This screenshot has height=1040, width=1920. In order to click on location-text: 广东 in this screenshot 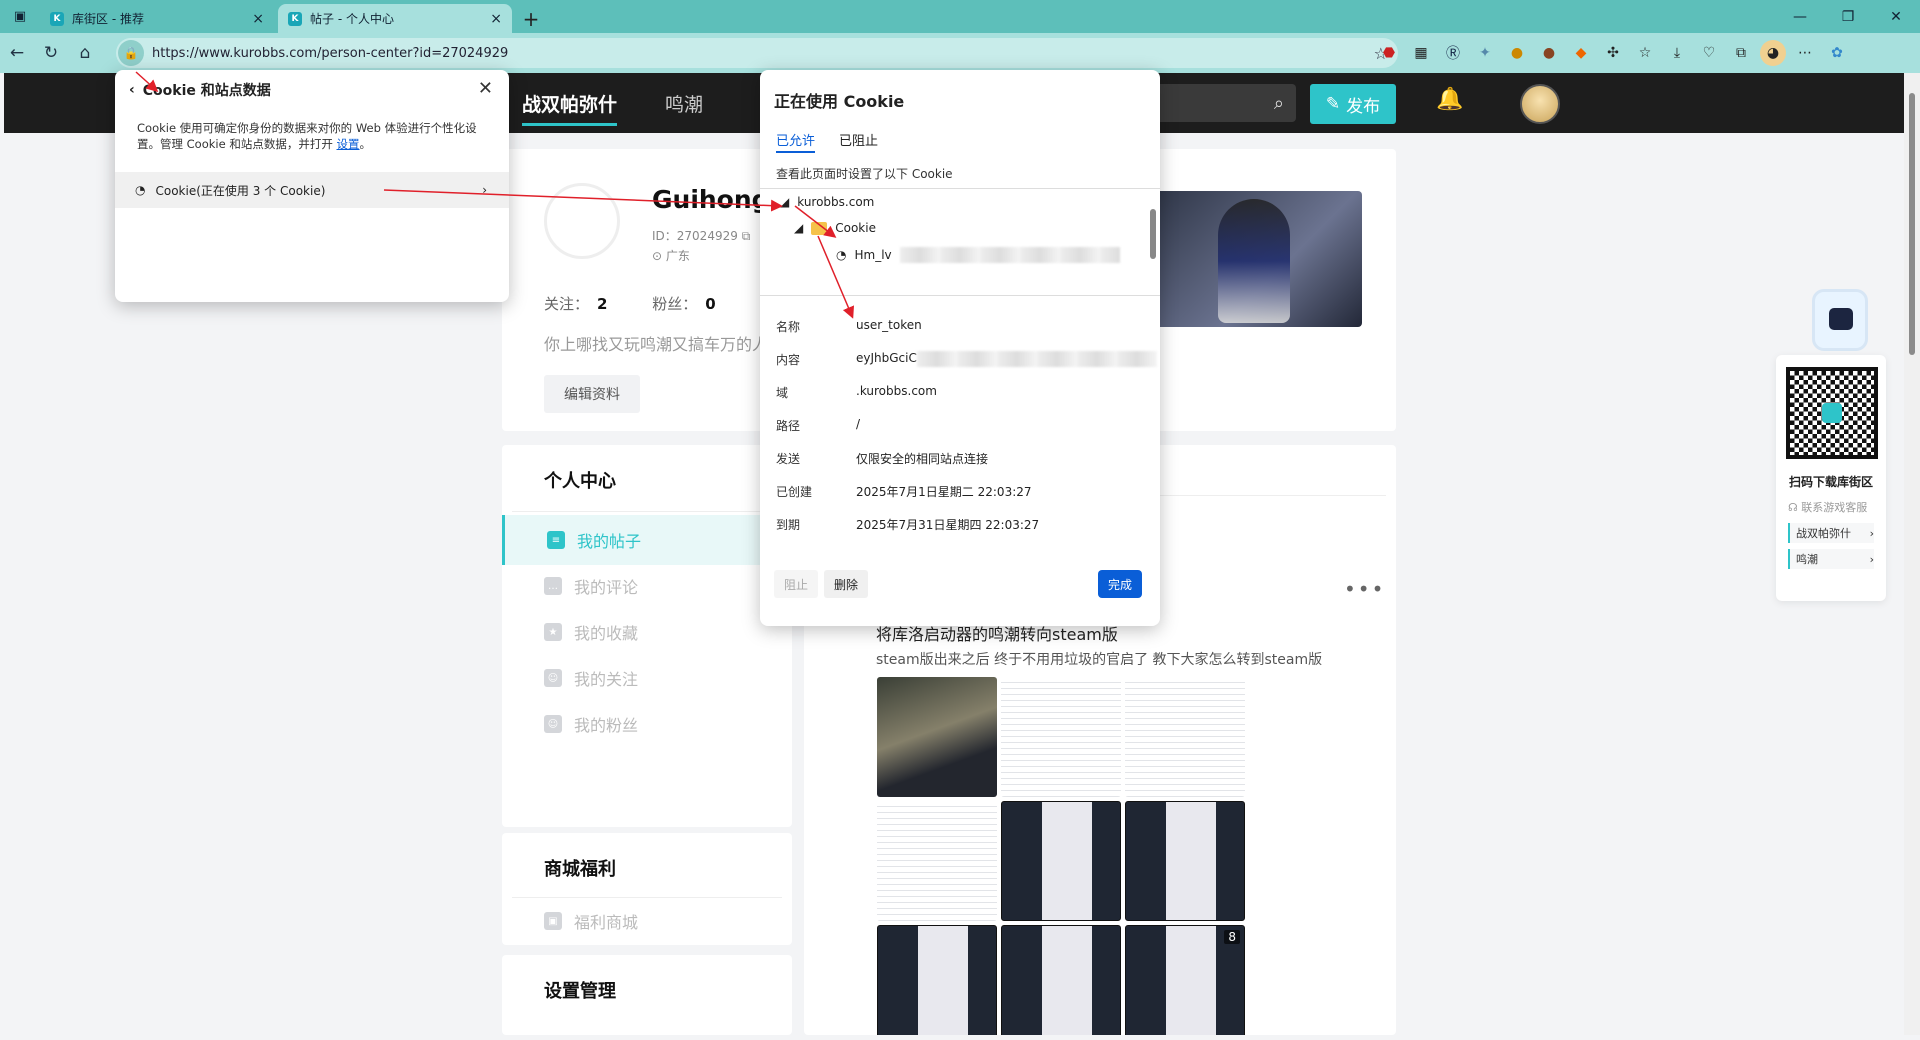, I will do `click(677, 256)`.